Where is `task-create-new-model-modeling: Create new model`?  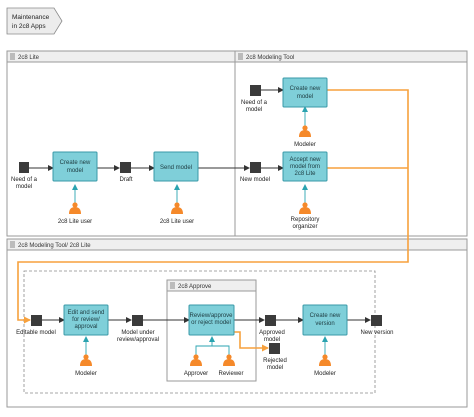 task-create-new-model-modeling: Create new model is located at coordinates (305, 92).